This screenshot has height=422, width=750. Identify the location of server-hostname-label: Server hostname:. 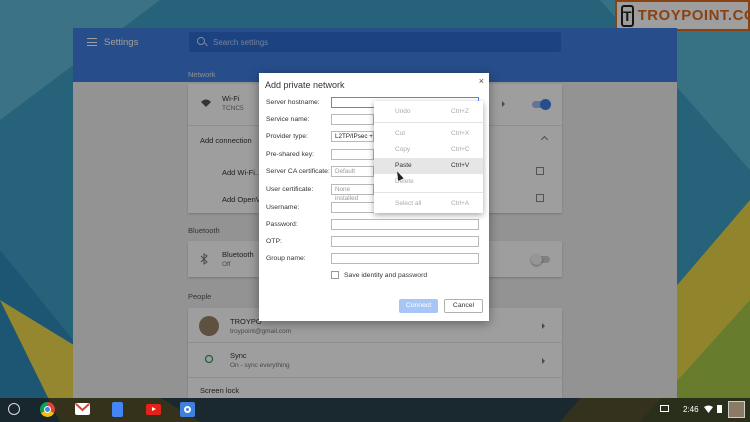
(293, 102).